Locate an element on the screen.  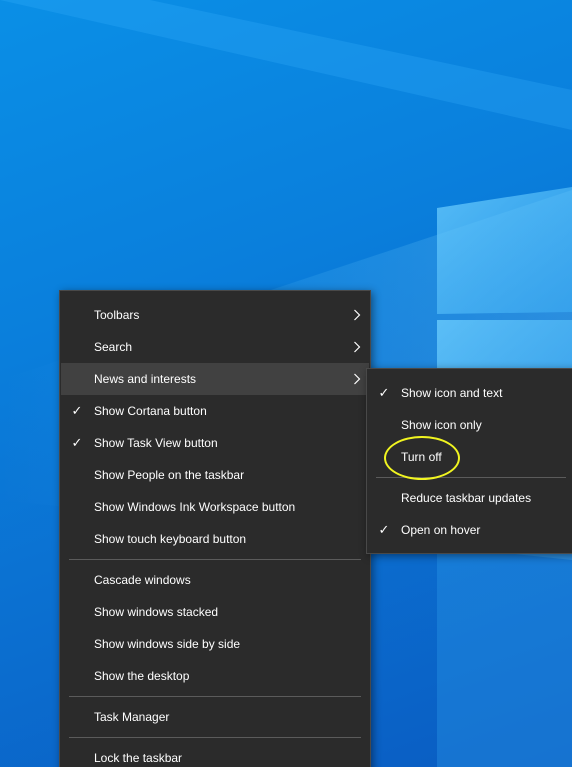
menu-item-toolbars: Toolbars is located at coordinates (215, 315).